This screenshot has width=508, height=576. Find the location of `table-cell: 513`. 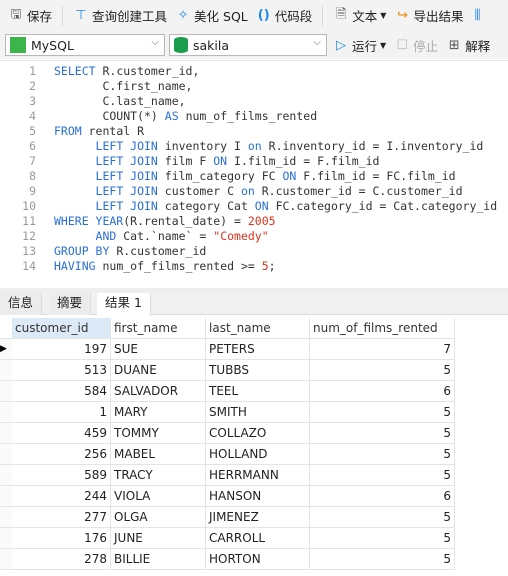

table-cell: 513 is located at coordinates (61, 370).